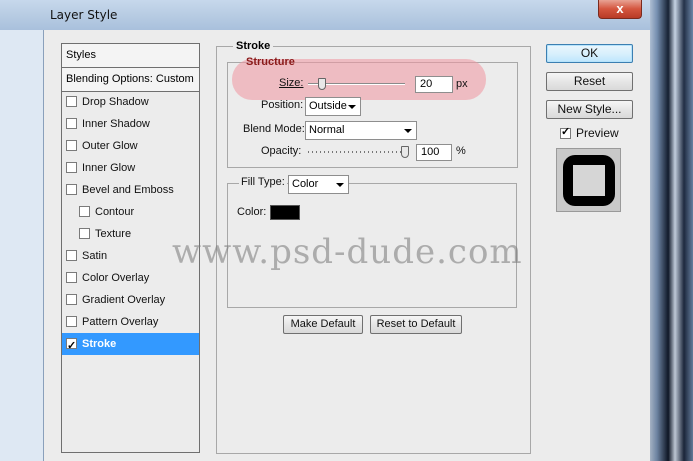 The height and width of the screenshot is (461, 693). What do you see at coordinates (670, 230) in the screenshot?
I see `desktop-wallpaper-strip` at bounding box center [670, 230].